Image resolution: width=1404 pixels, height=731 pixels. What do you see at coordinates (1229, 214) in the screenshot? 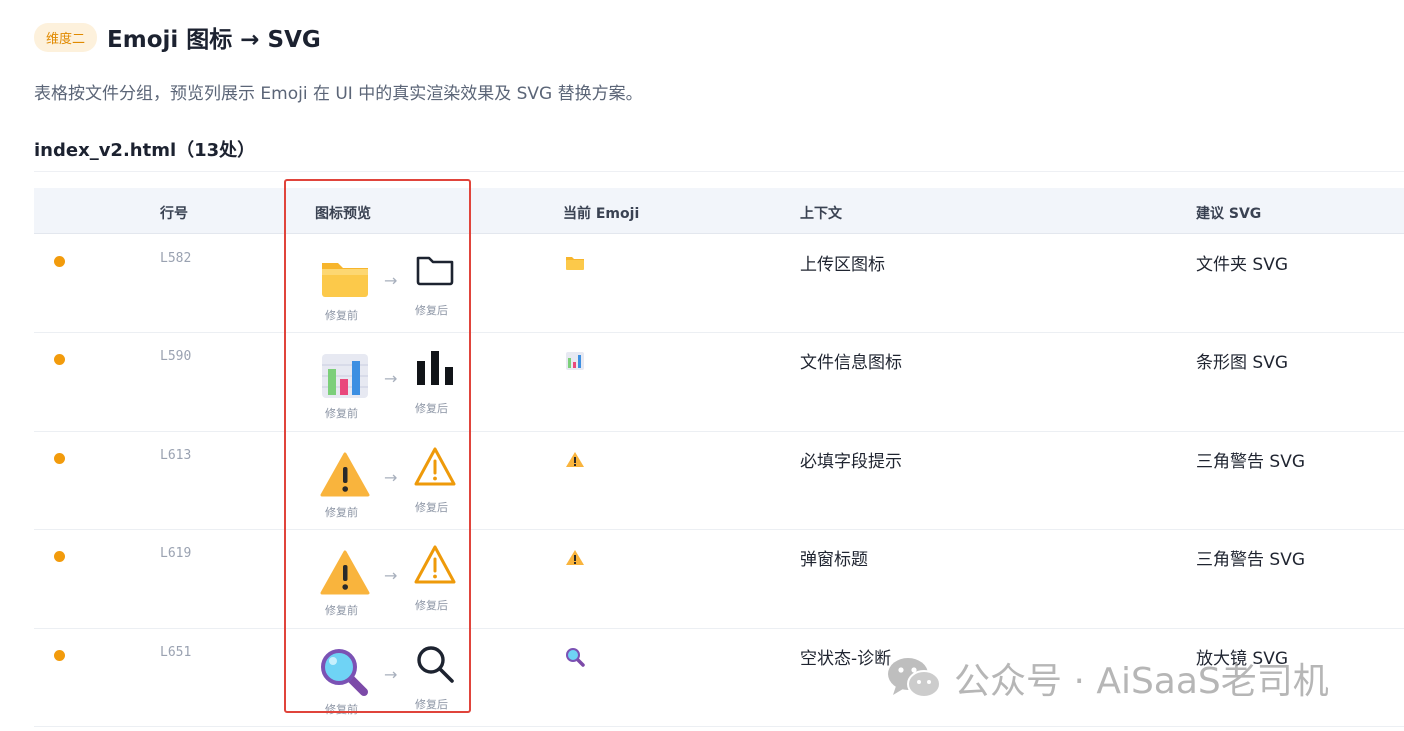
I see `column-header-svg: 建议 SVG` at bounding box center [1229, 214].